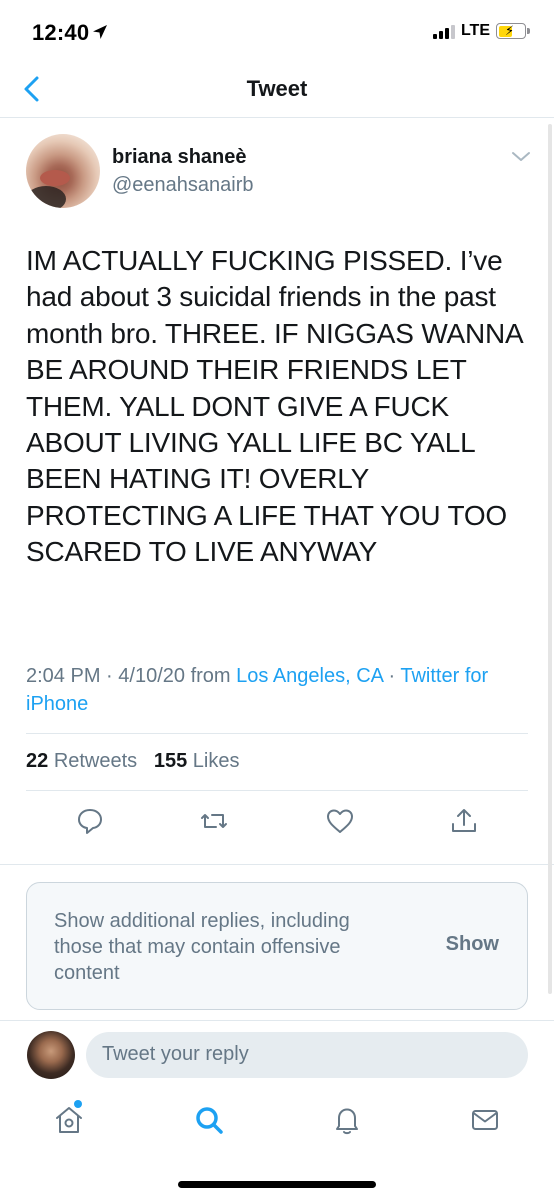 The width and height of the screenshot is (554, 1200). What do you see at coordinates (216, 761) in the screenshot?
I see `likes-label: Likes` at bounding box center [216, 761].